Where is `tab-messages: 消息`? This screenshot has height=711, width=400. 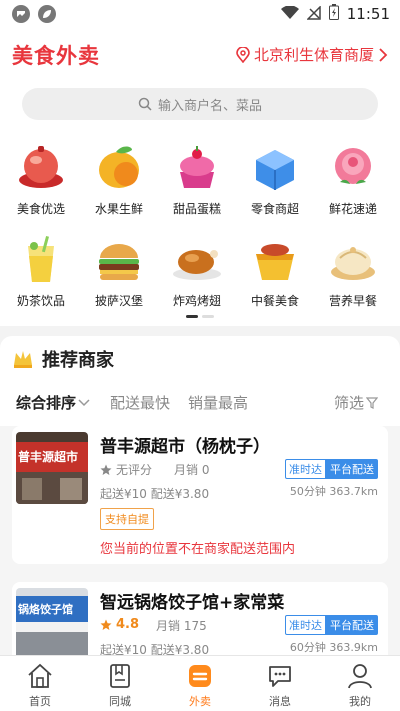 tab-messages: 消息 is located at coordinates (280, 685).